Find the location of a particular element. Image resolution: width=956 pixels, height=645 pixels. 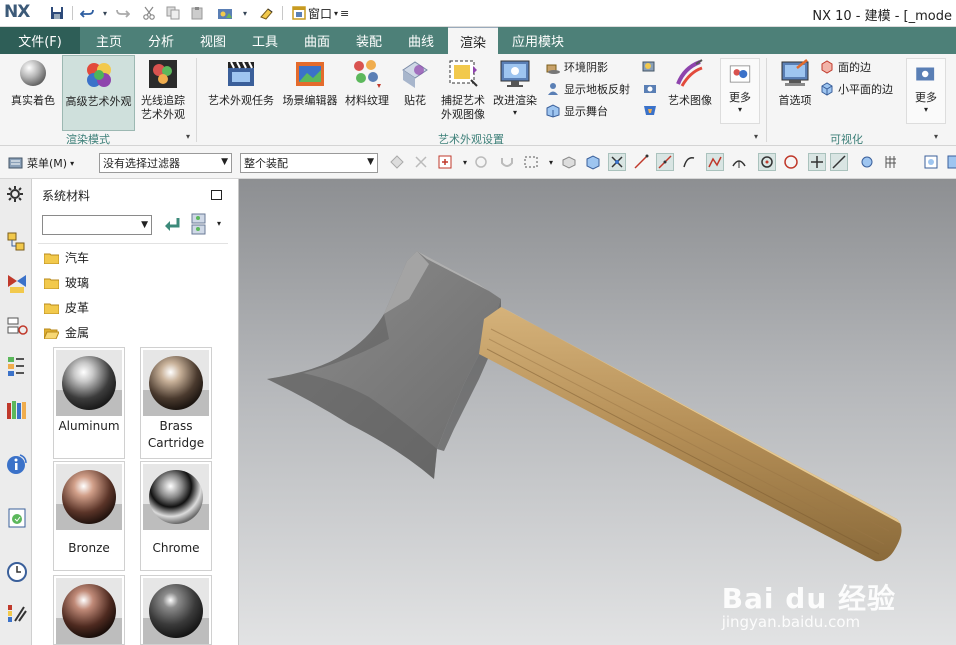

snap-intersection-icon is located at coordinates (715, 162).